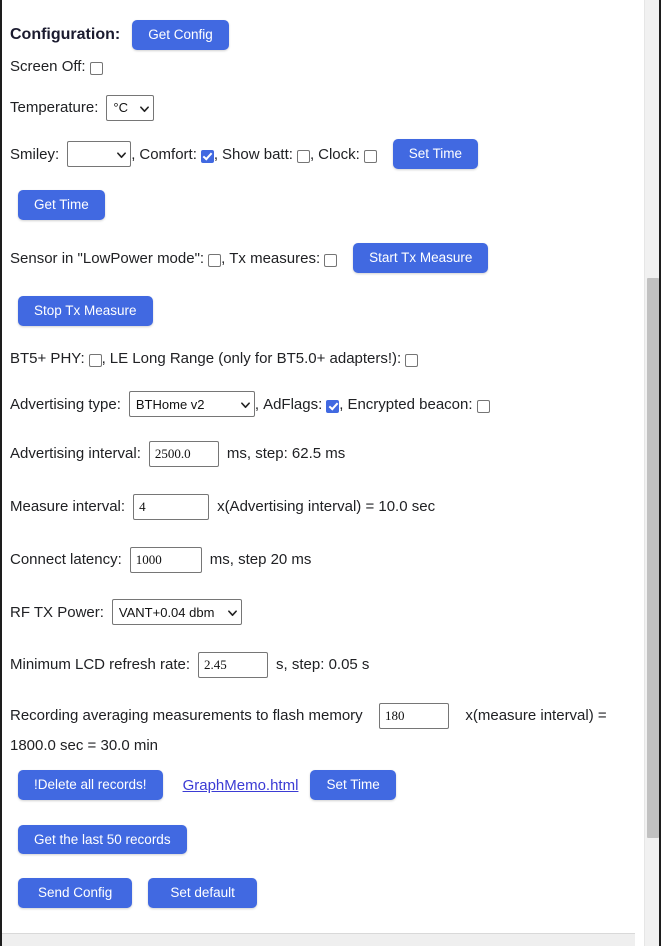 The width and height of the screenshot is (661, 946). I want to click on get-records-row: Get the last 50 records, so click(318, 839).